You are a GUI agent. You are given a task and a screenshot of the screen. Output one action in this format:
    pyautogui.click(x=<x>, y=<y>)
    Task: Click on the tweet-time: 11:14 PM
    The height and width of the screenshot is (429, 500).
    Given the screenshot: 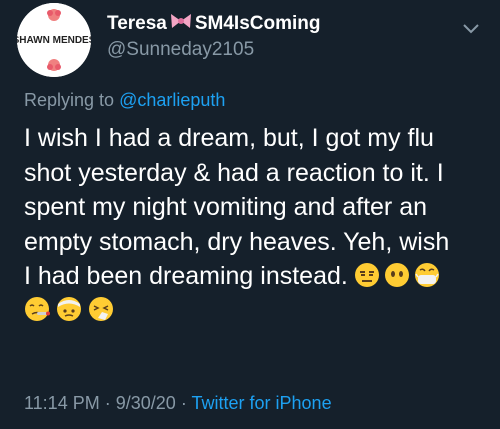 What is the action you would take?
    pyautogui.click(x=62, y=403)
    